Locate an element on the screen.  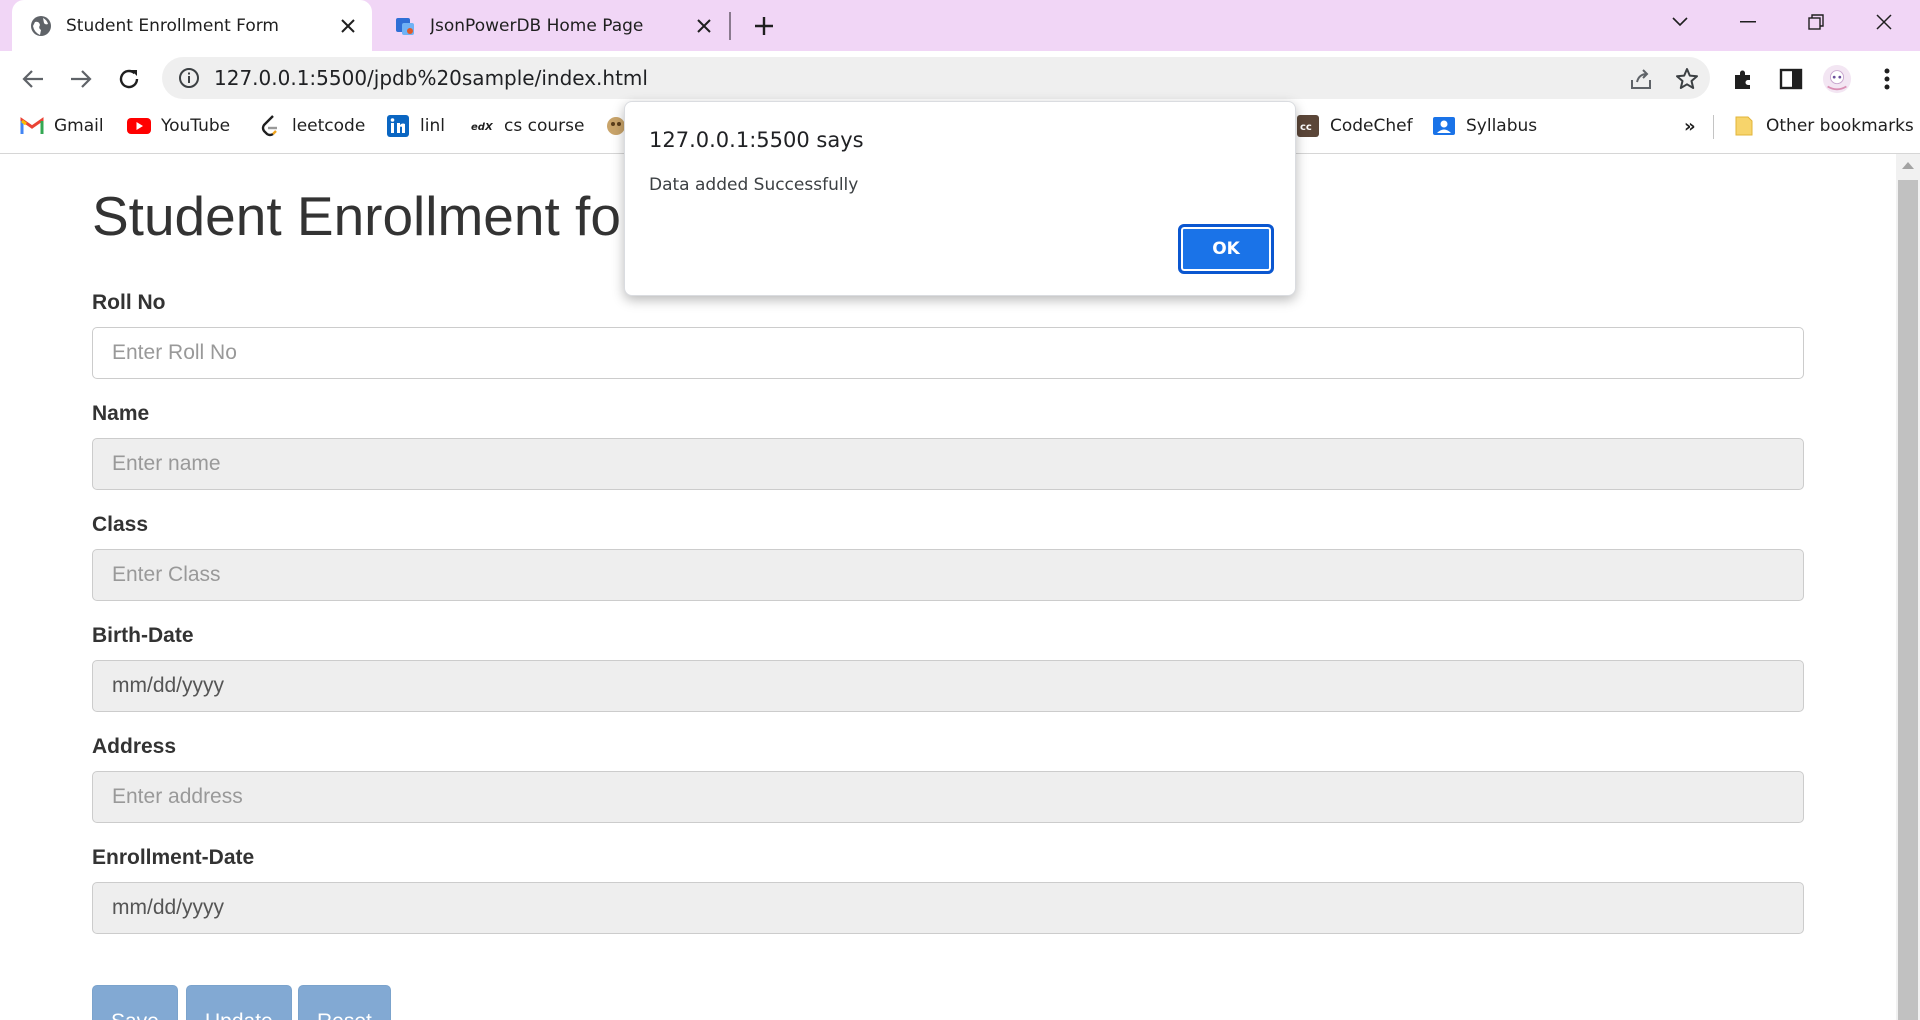
bookmark-star-icon is located at coordinates (1687, 79).